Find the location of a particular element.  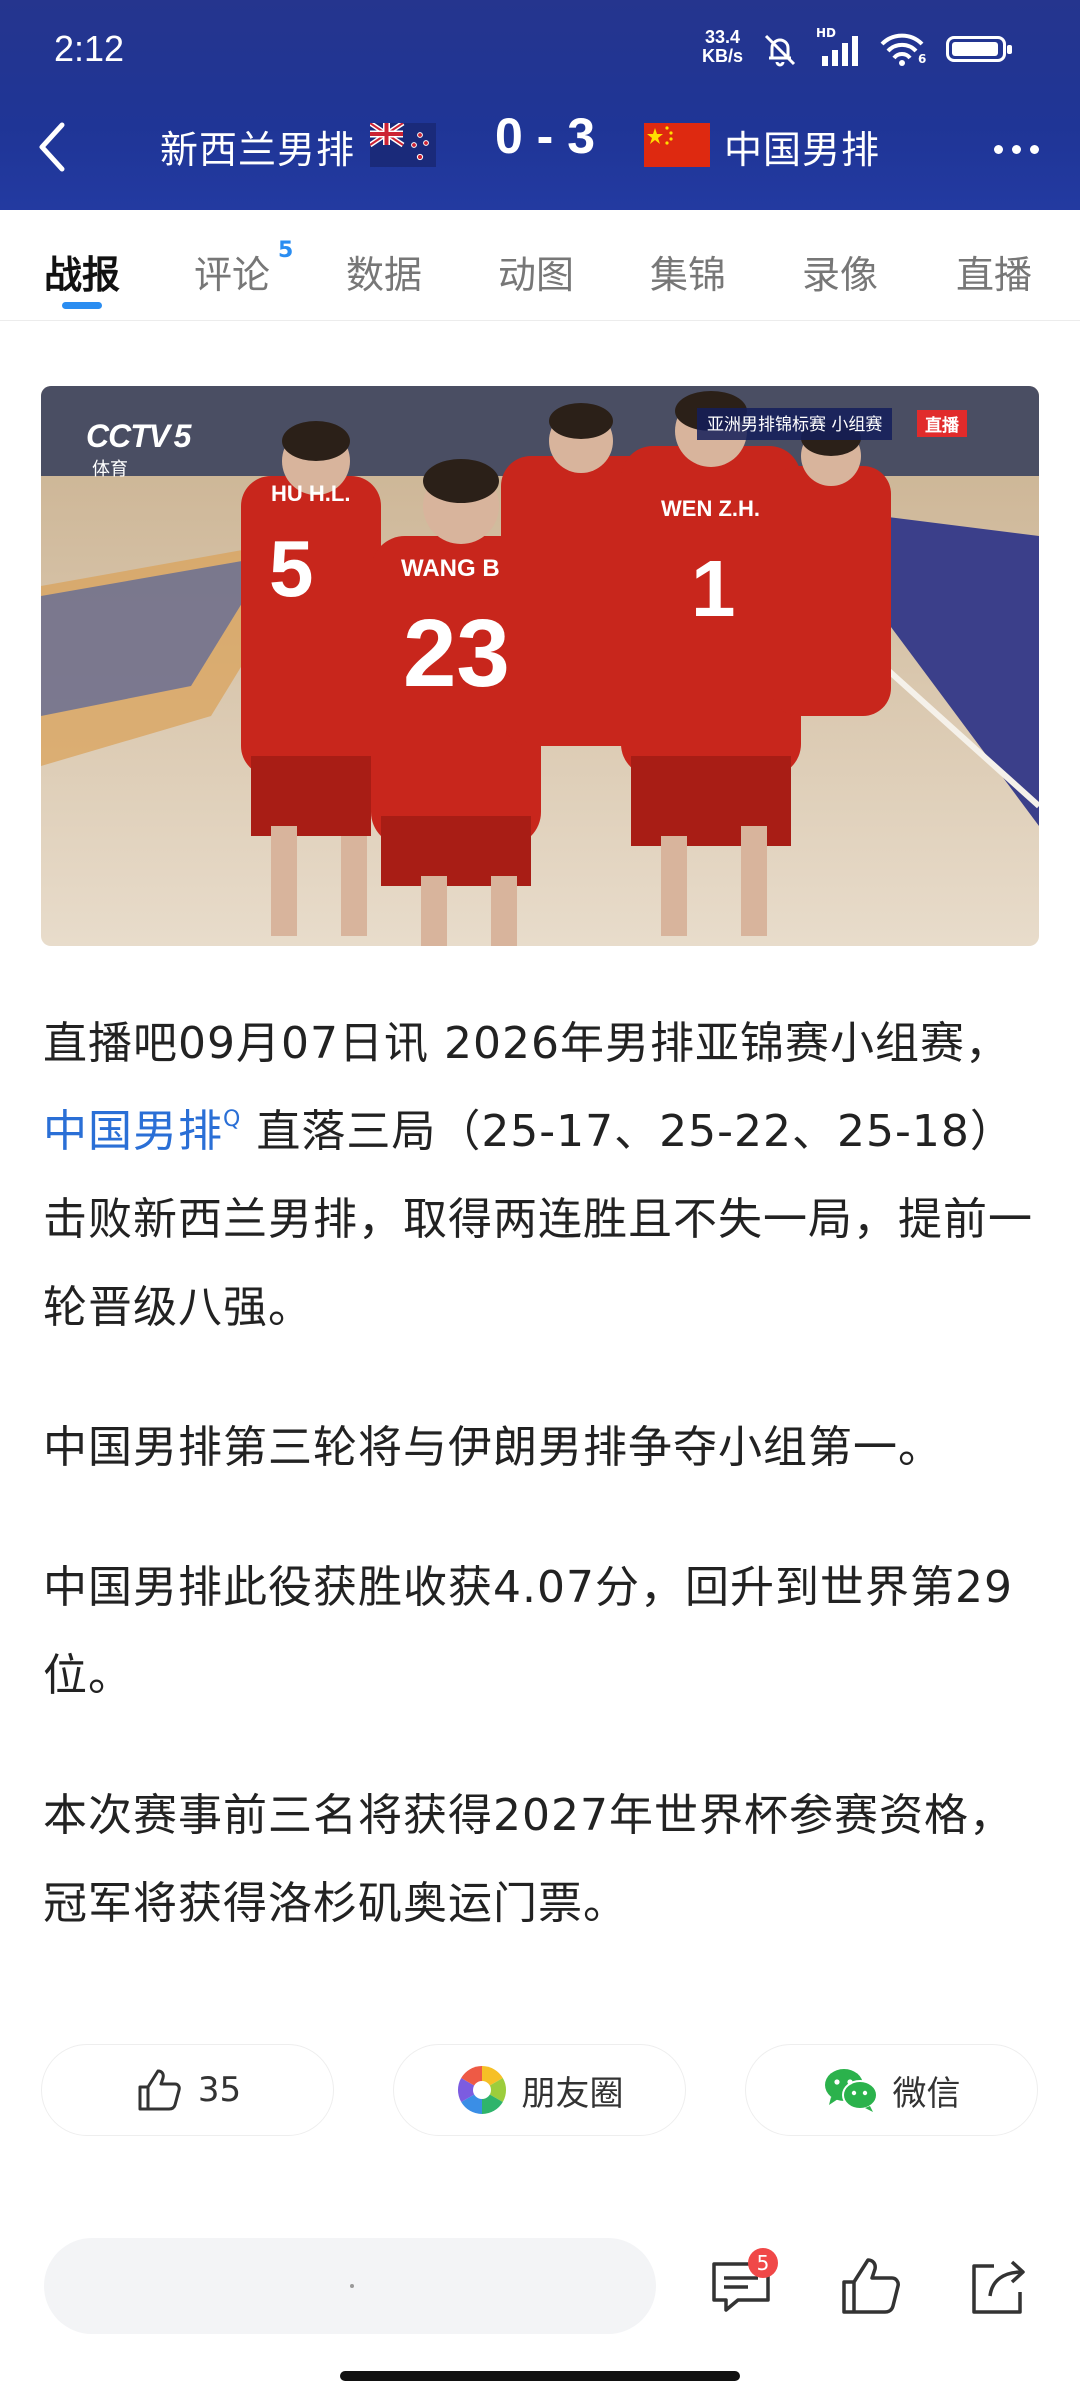

signal-icon is located at coordinates (840, 51).